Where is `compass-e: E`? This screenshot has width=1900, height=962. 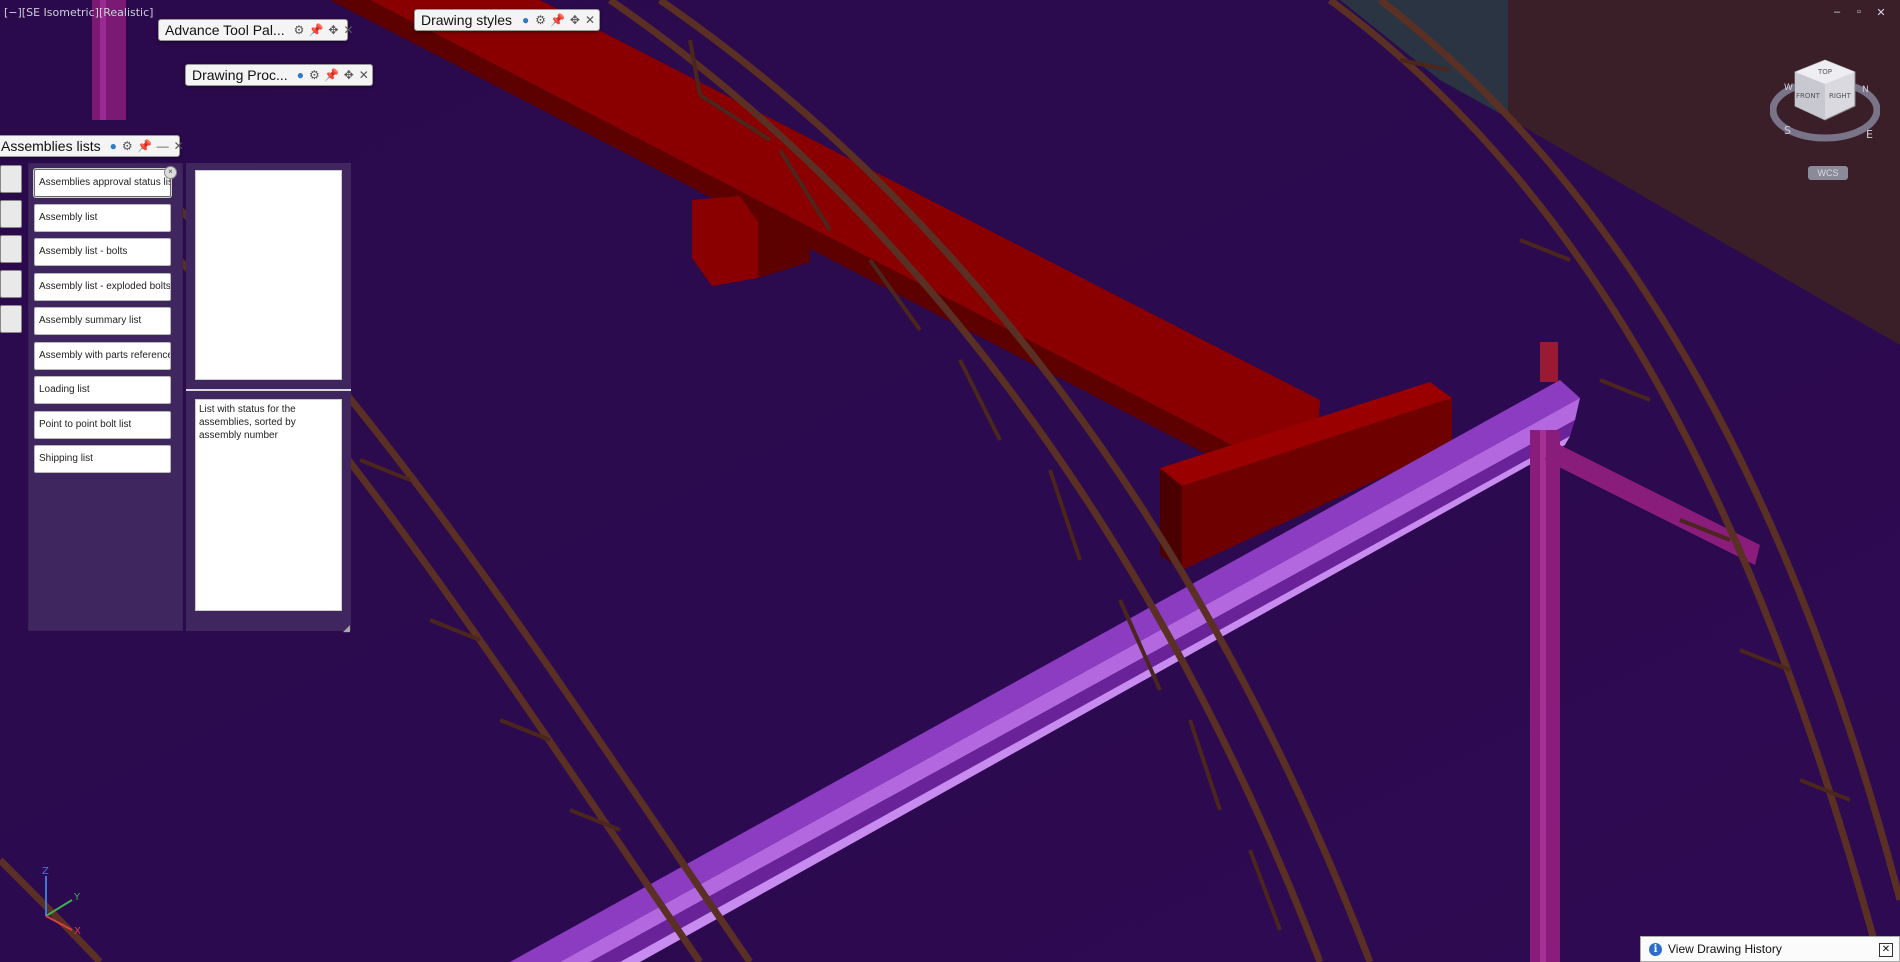
compass-e: E is located at coordinates (1869, 134).